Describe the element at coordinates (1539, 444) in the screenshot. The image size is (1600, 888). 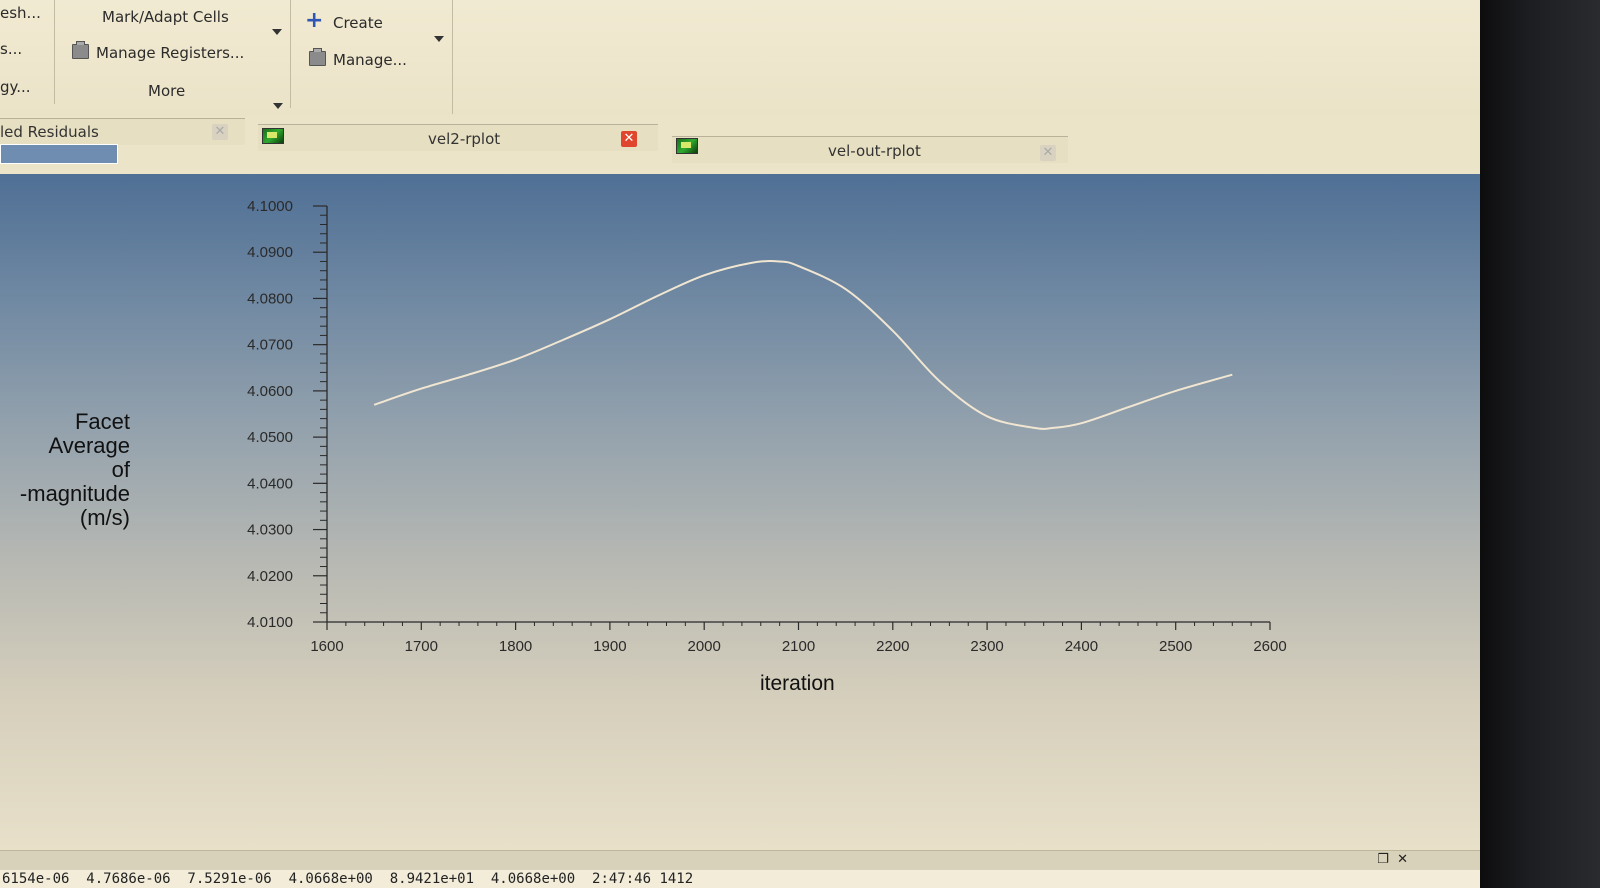
I see `monitor-bezel` at that location.